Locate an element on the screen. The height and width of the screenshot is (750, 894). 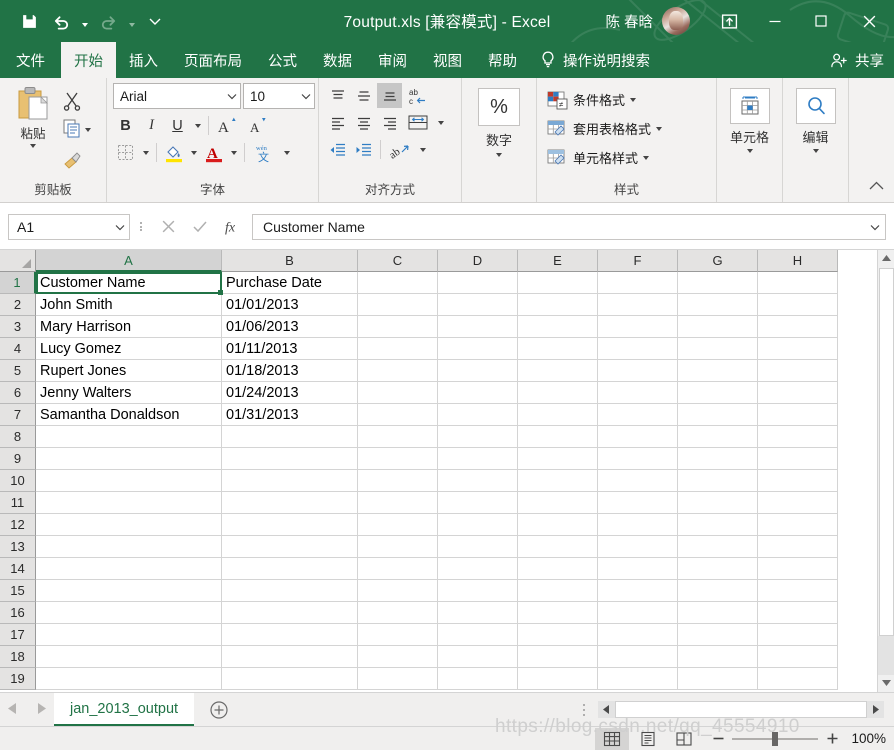
cell-F10 is located at coordinates (638, 481).